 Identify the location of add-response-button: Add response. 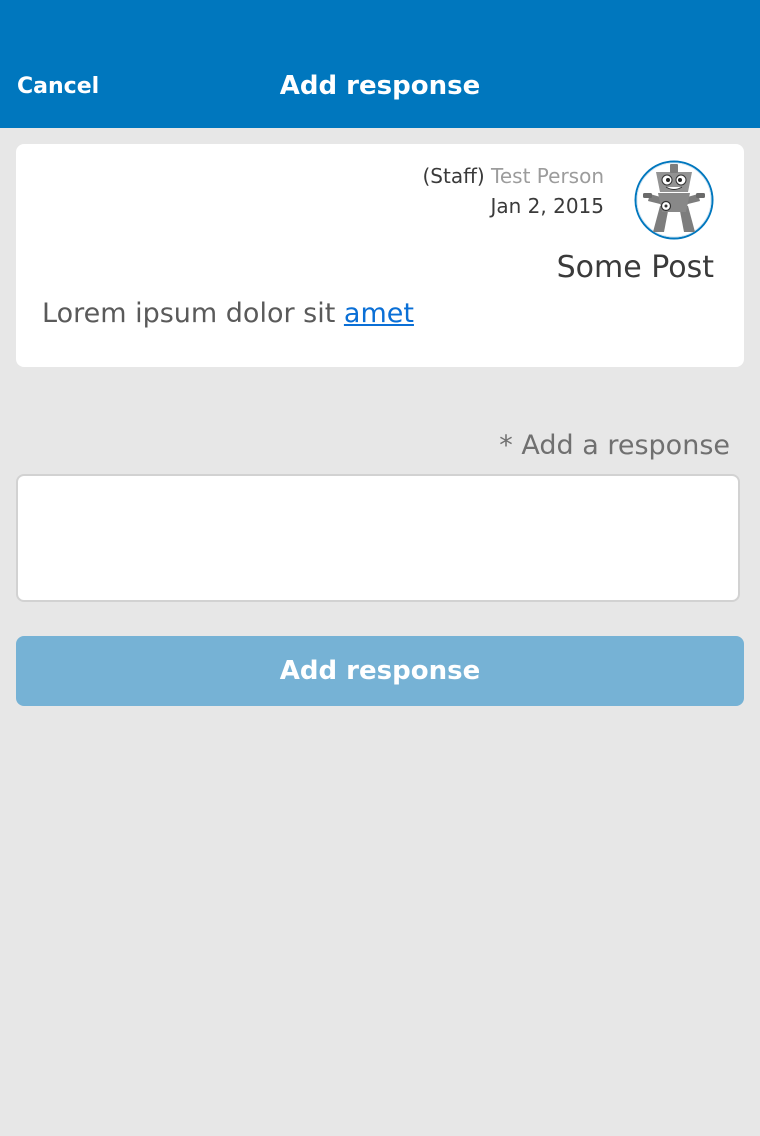
(380, 671).